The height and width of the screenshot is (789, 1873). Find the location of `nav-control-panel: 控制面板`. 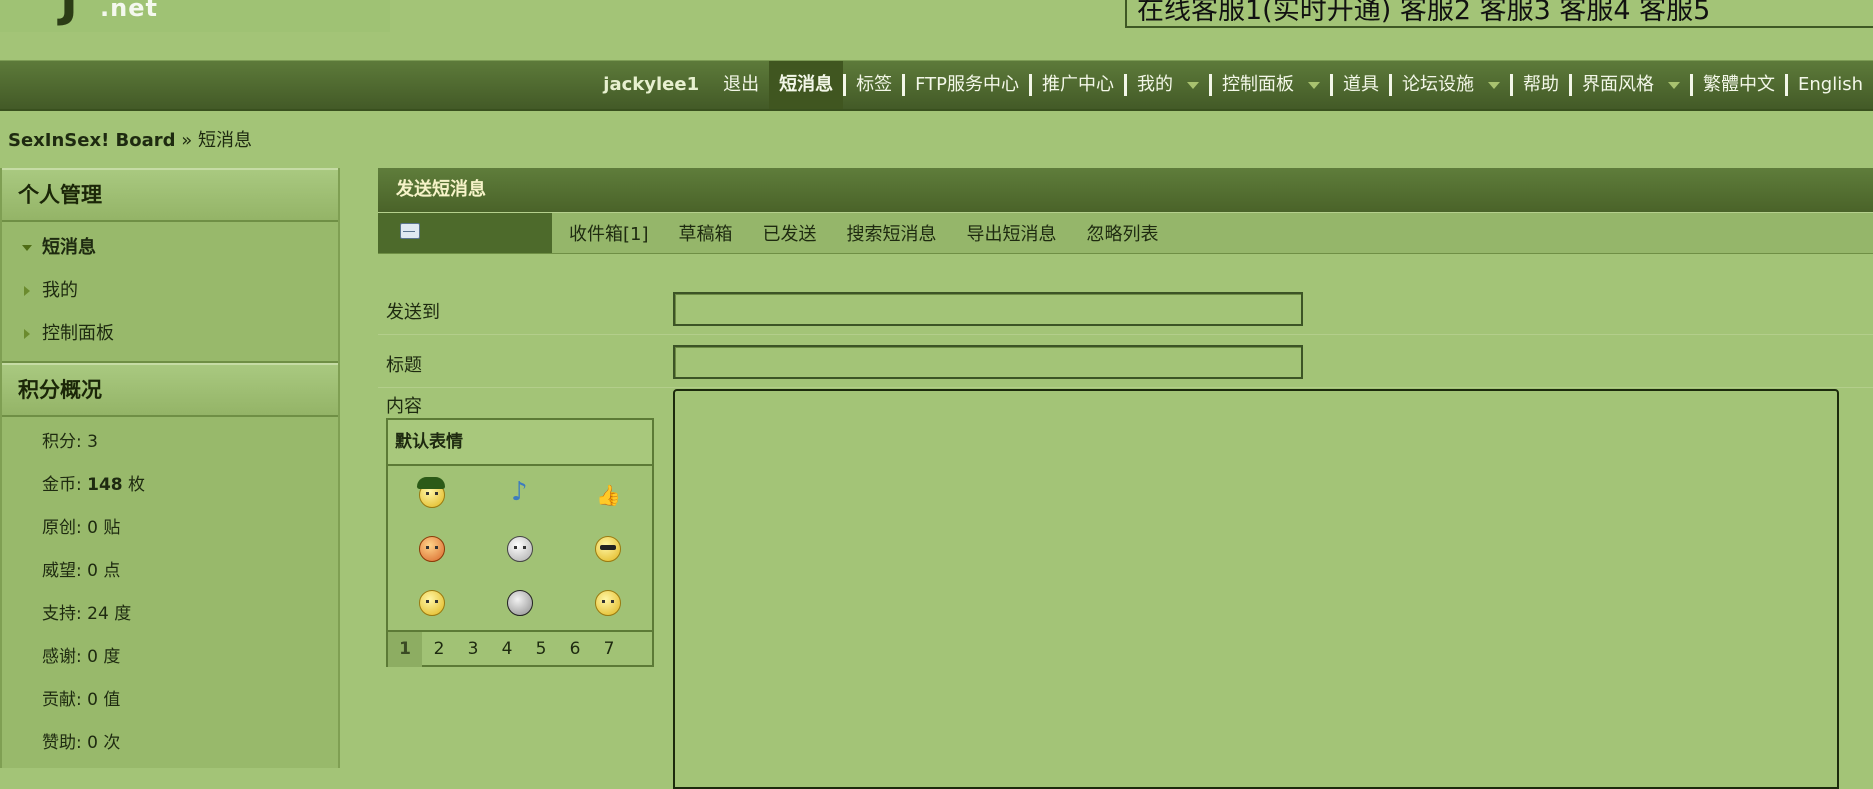

nav-control-panel: 控制面板 is located at coordinates (1271, 85).